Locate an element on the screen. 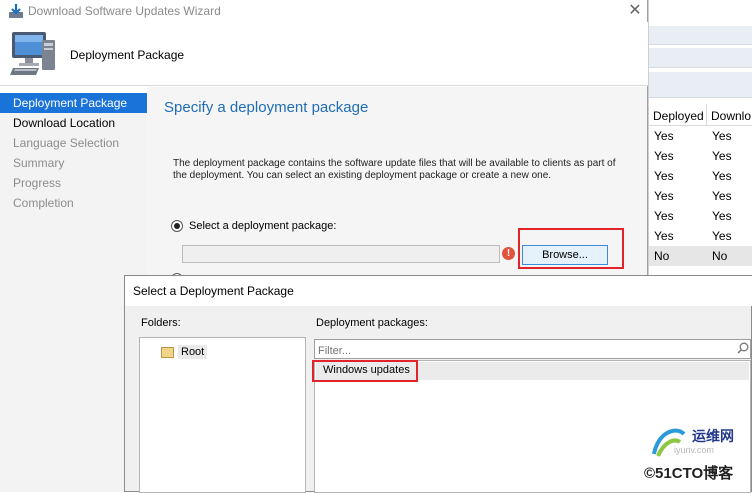  nav-item-download-location: Download Location is located at coordinates (73, 123).